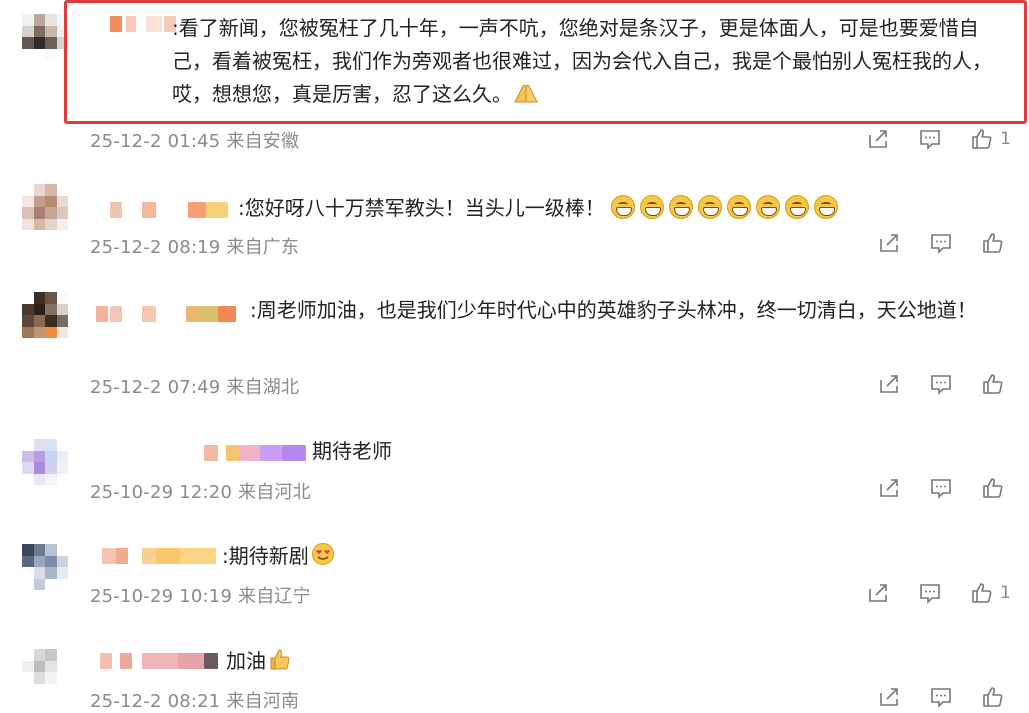 The height and width of the screenshot is (713, 1029). Describe the element at coordinates (274, 492) in the screenshot. I see `comment-location: 来自河北` at that location.